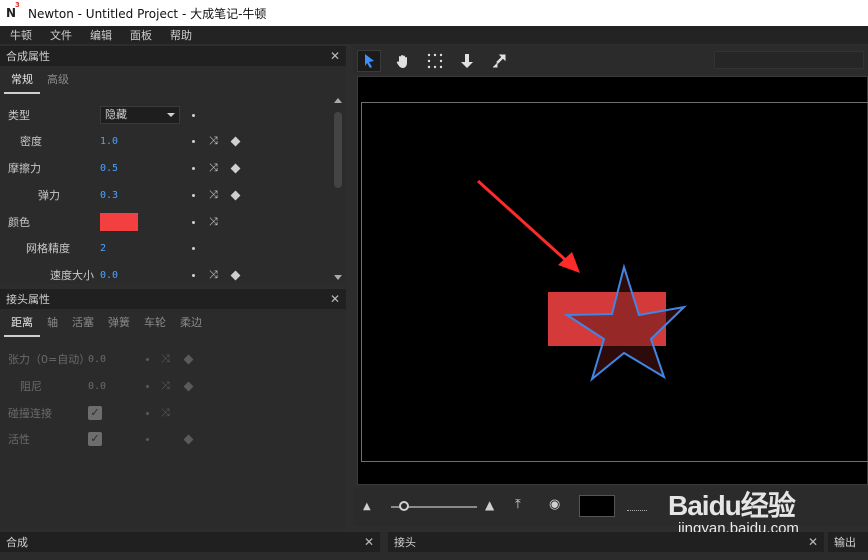 Image resolution: width=868 pixels, height=560 pixels. What do you see at coordinates (434, 35) in the screenshot?
I see `menu-bar: 牛顿 文件 编辑 面板 帮助` at bounding box center [434, 35].